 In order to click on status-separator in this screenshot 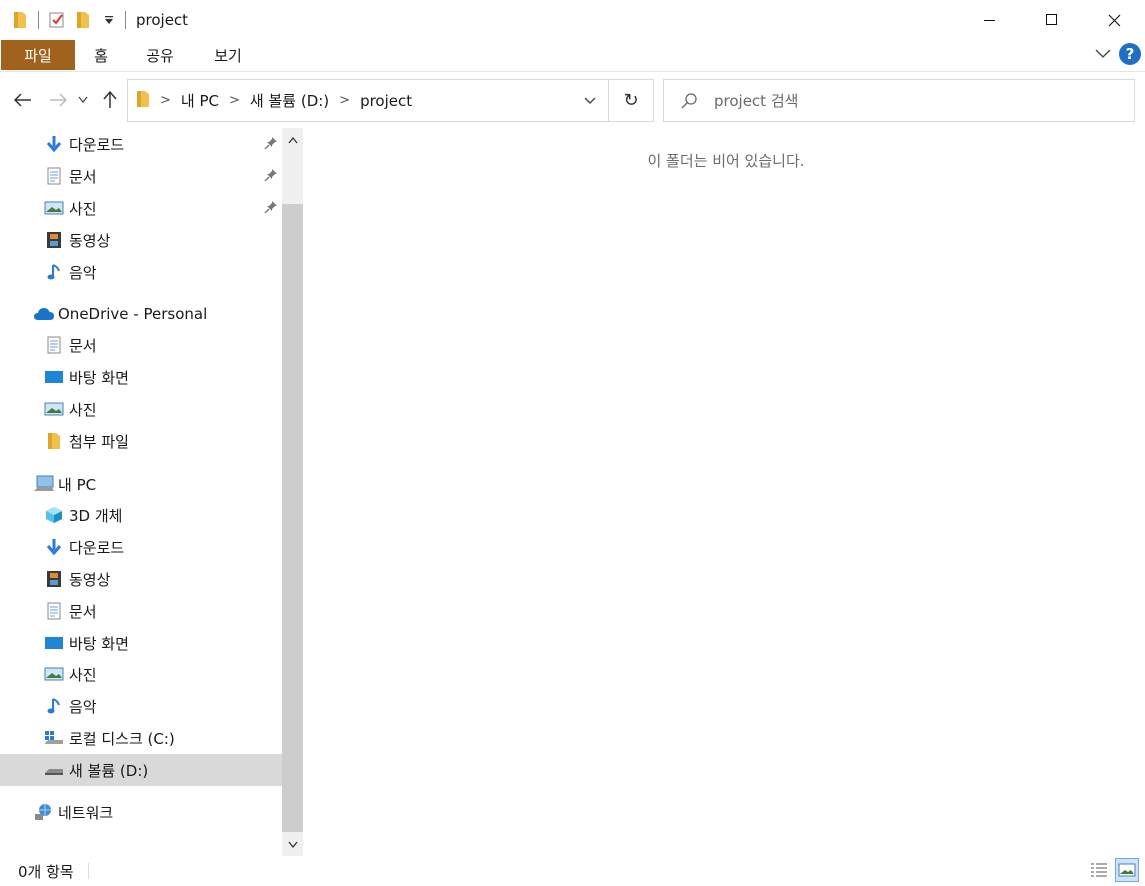, I will do `click(88, 871)`.